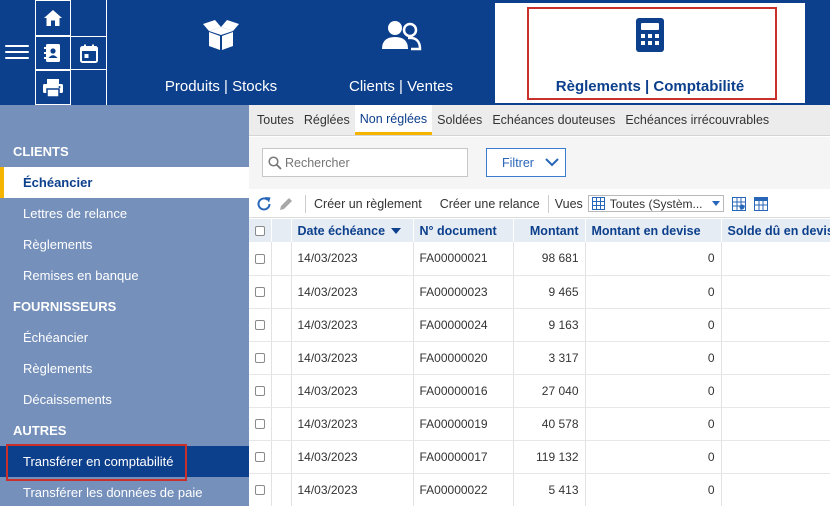 The image size is (830, 506). I want to click on views-label: Vues, so click(568, 203).